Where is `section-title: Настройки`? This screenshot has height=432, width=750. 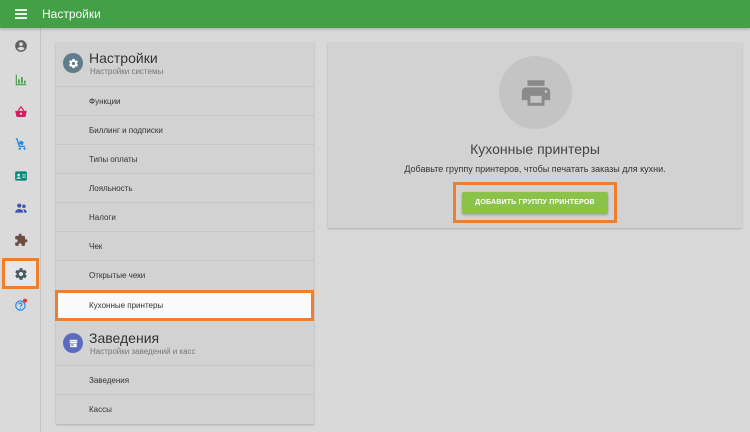
section-title: Настройки is located at coordinates (123, 58).